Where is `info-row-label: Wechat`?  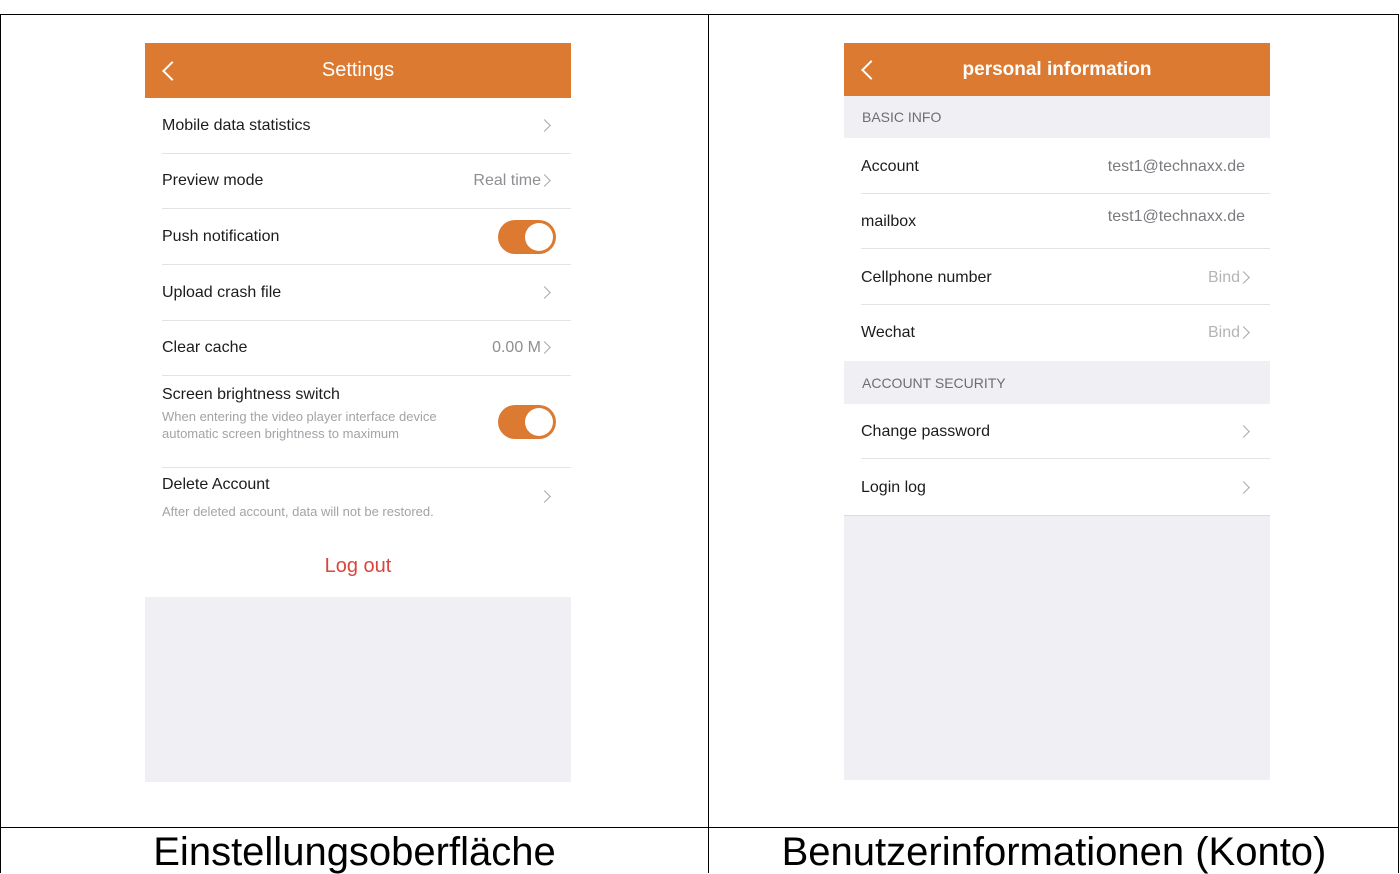 info-row-label: Wechat is located at coordinates (888, 332).